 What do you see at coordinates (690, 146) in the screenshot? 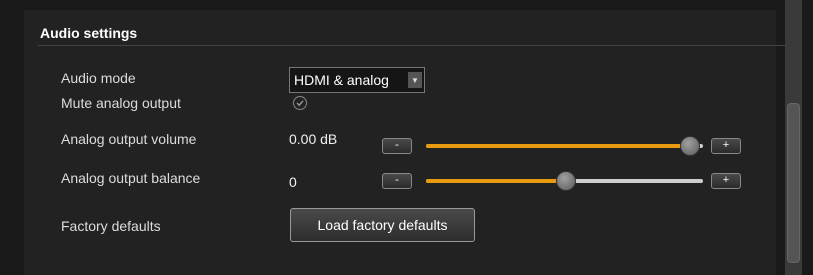
I see `volume-slider-thumb` at bounding box center [690, 146].